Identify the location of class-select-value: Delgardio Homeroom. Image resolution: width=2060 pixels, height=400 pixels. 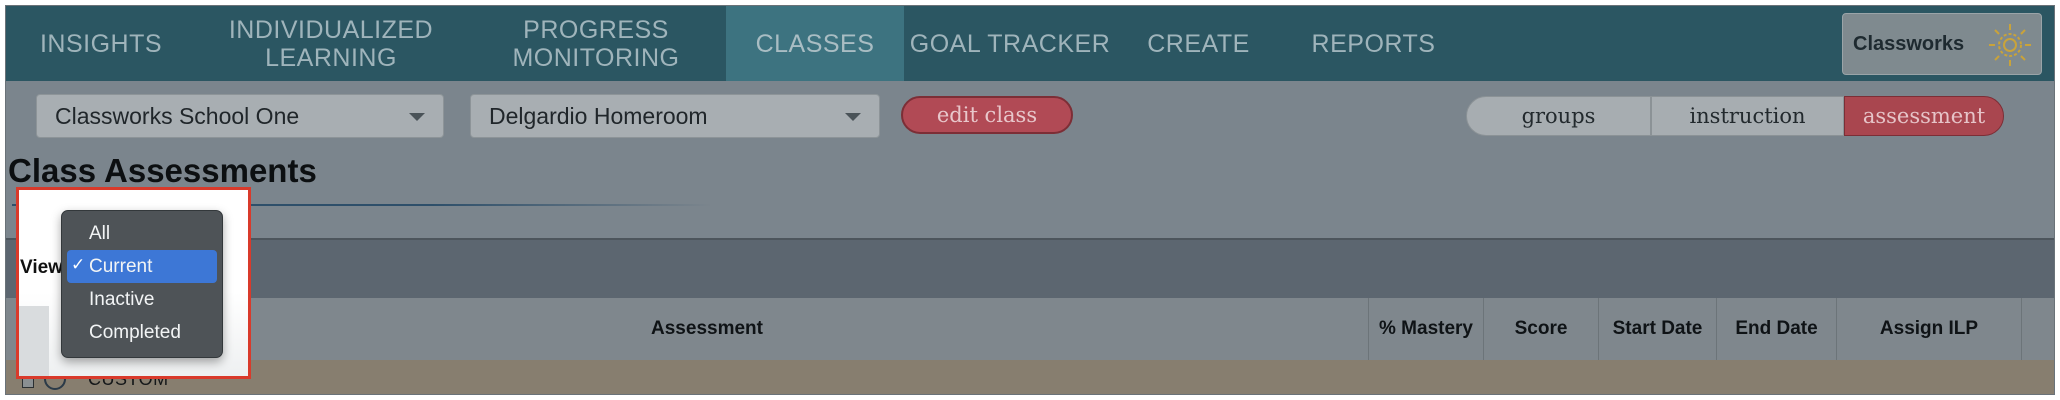
(598, 115).